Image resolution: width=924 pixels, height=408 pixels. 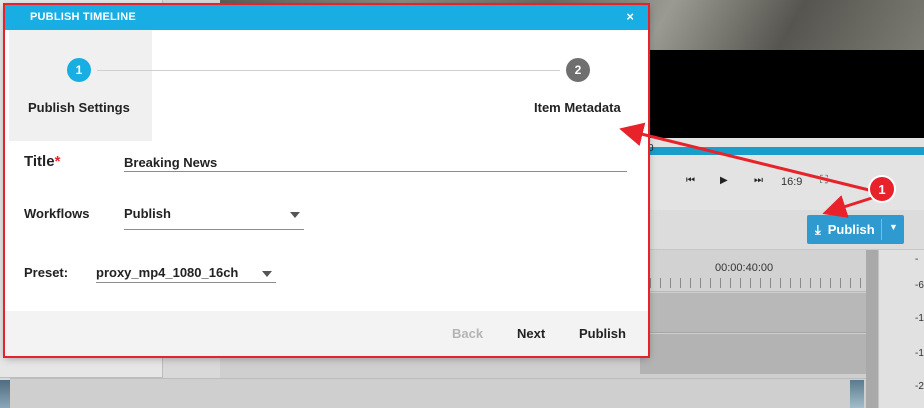 What do you see at coordinates (791, 182) in the screenshot?
I see `aspect-ratio-toggle: 16:9` at bounding box center [791, 182].